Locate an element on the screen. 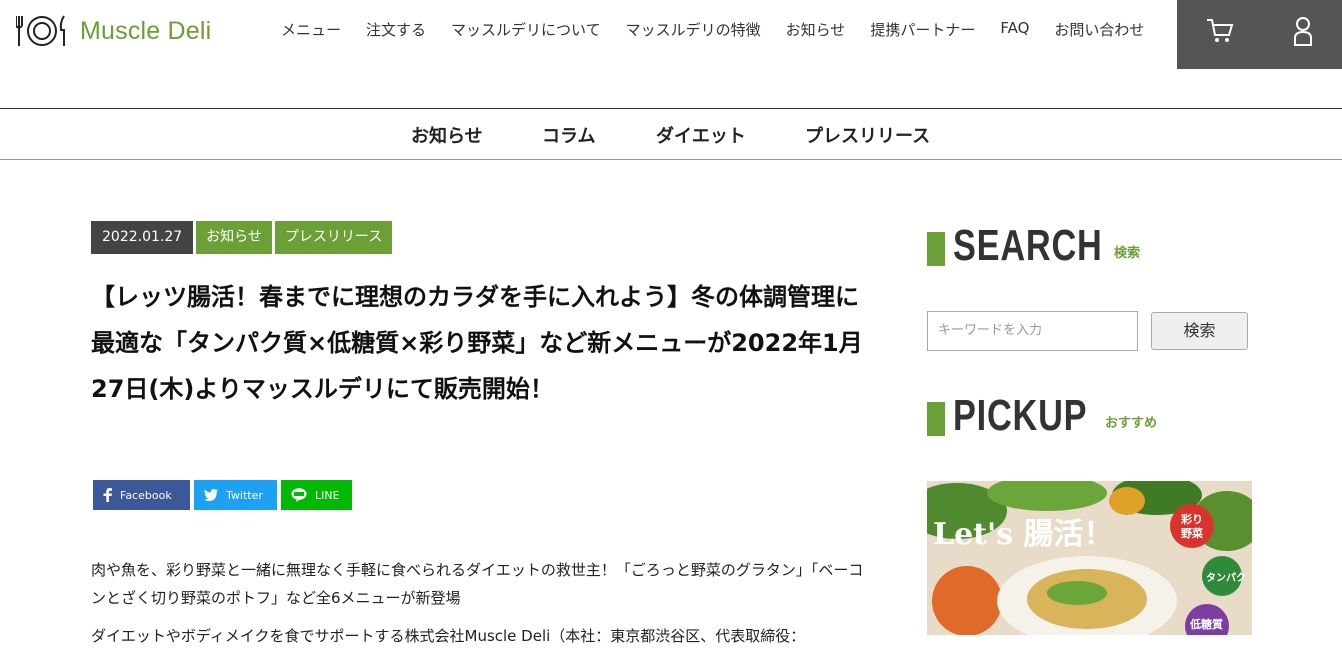  search-heading: SEARCH is located at coordinates (1036, 245).